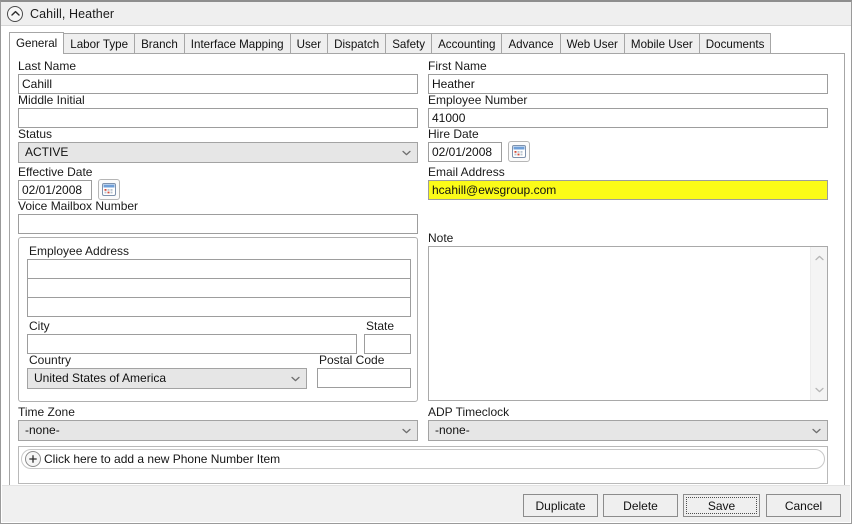  I want to click on effective-date-input: 02/01/2008, so click(55, 190).